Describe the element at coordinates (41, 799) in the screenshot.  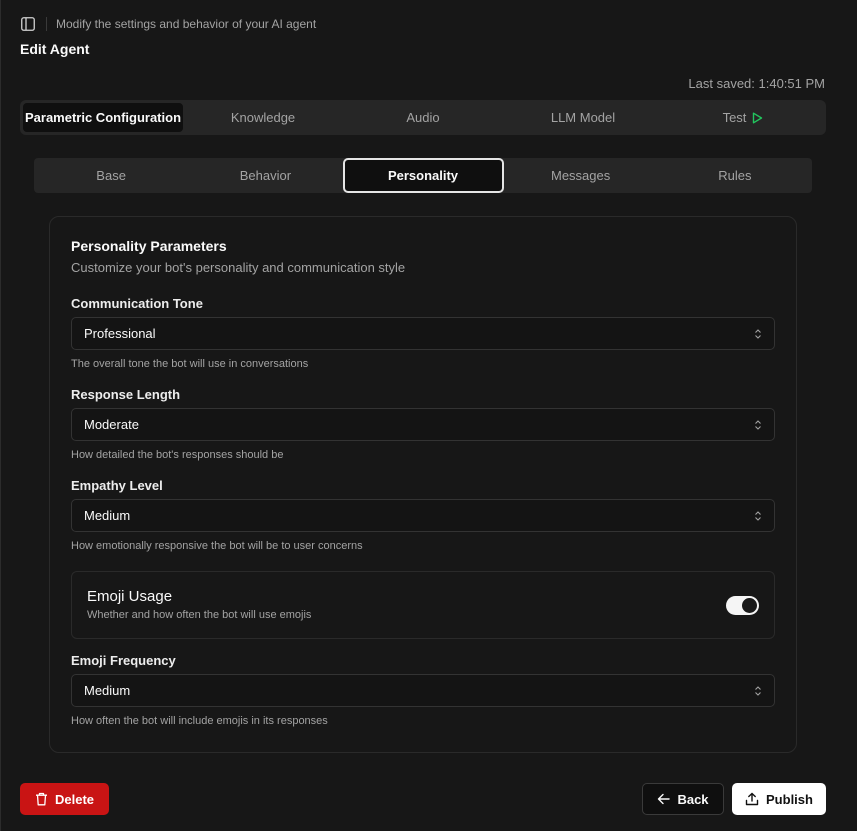
I see `trash-icon` at that location.